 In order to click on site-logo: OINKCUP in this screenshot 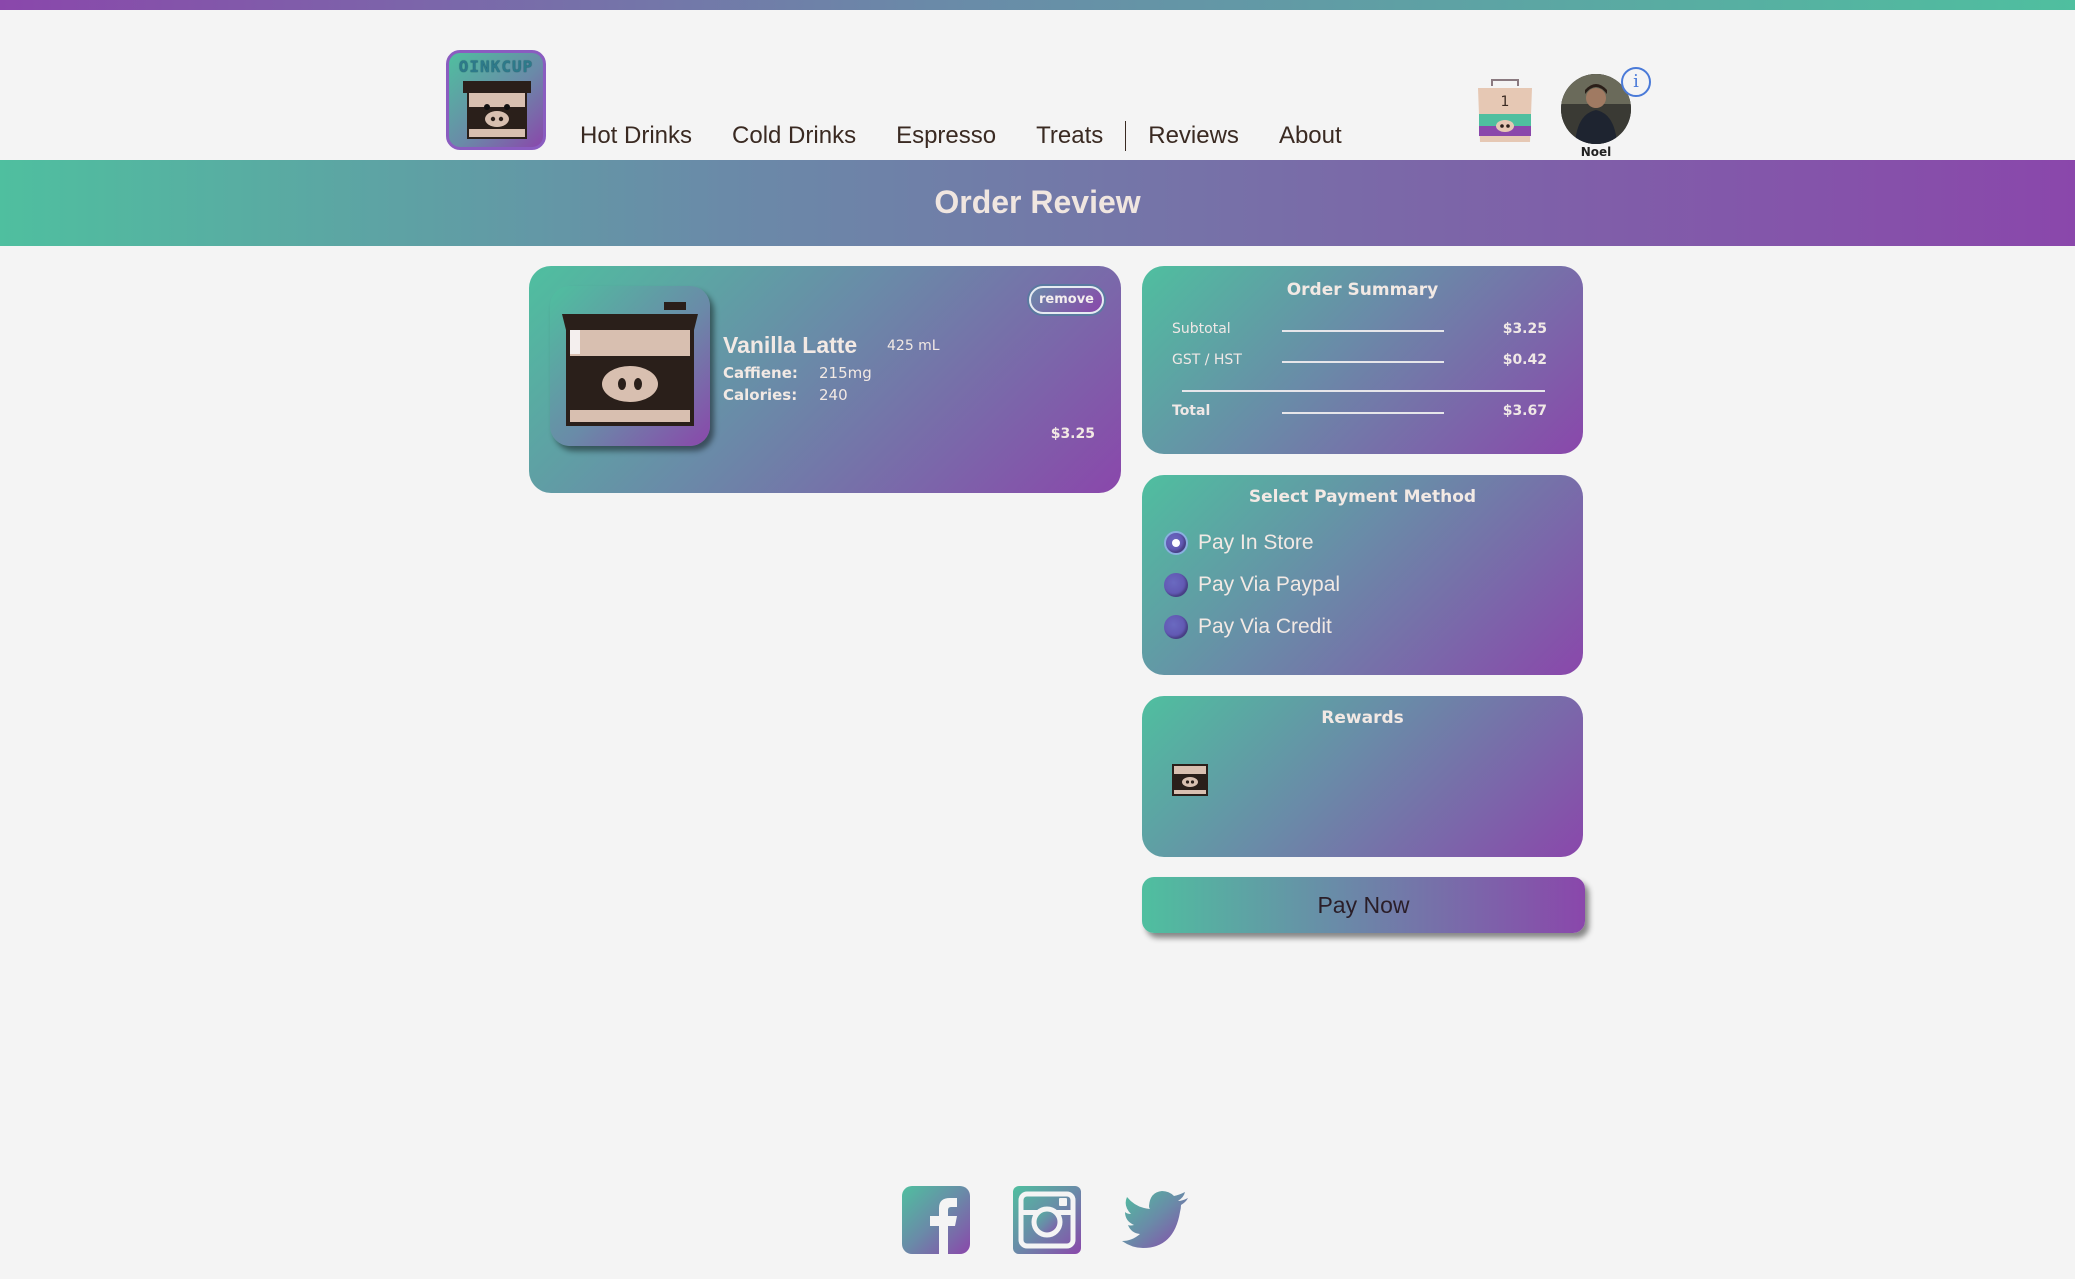, I will do `click(496, 100)`.